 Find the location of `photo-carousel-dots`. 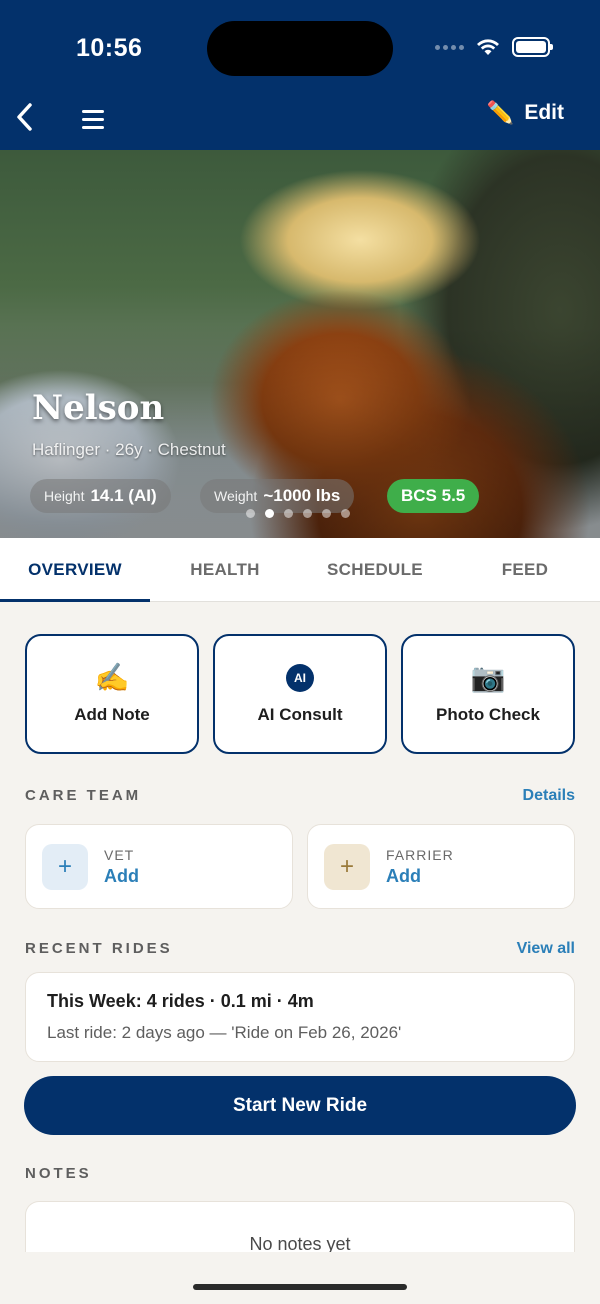

photo-carousel-dots is located at coordinates (298, 513).